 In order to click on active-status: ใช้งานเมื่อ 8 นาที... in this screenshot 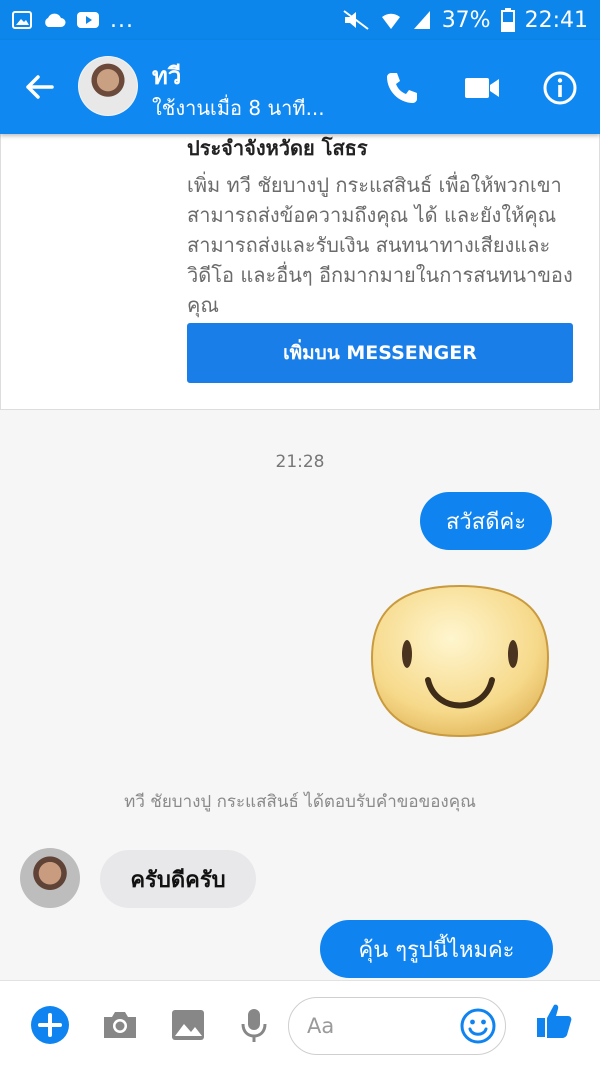, I will do `click(238, 108)`.